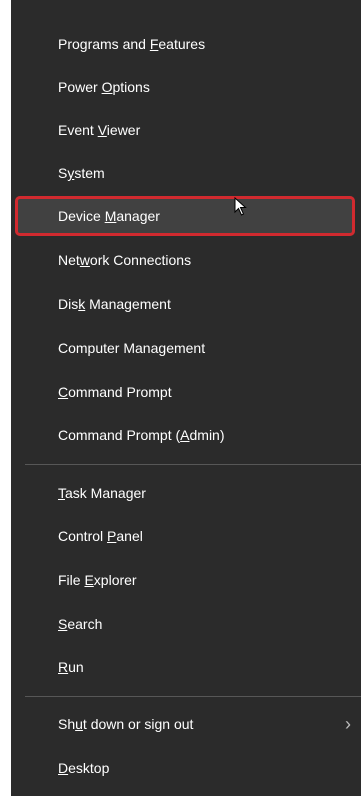  I want to click on menu-item-desktop: Desktop, so click(186, 768).